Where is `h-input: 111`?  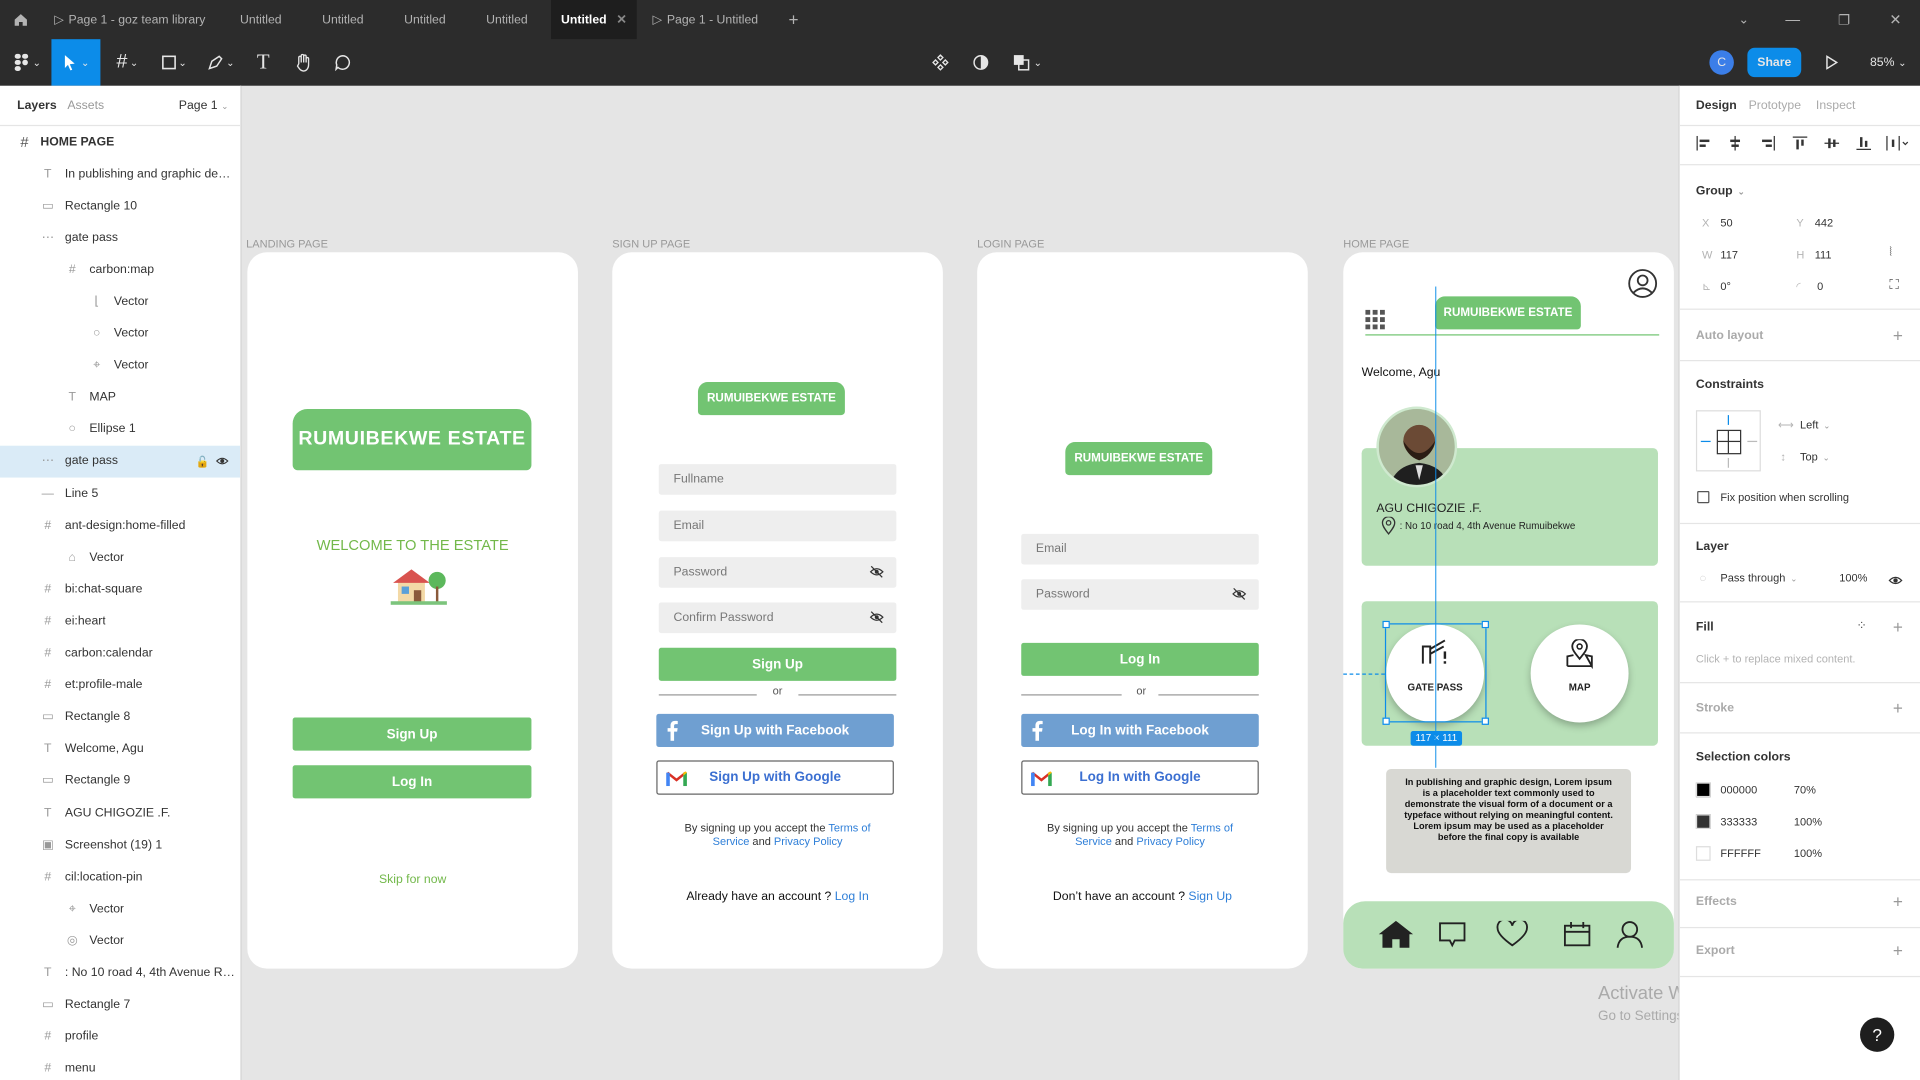
h-input: 111 is located at coordinates (1823, 255).